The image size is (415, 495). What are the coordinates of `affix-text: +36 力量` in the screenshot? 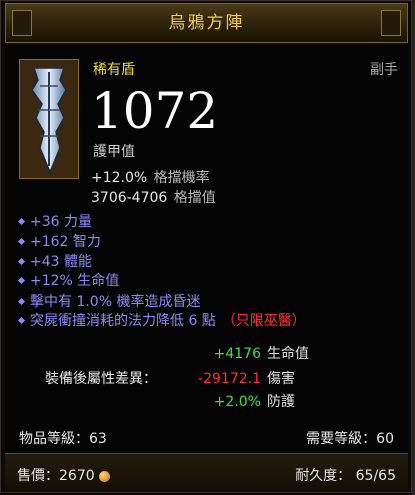 It's located at (61, 222).